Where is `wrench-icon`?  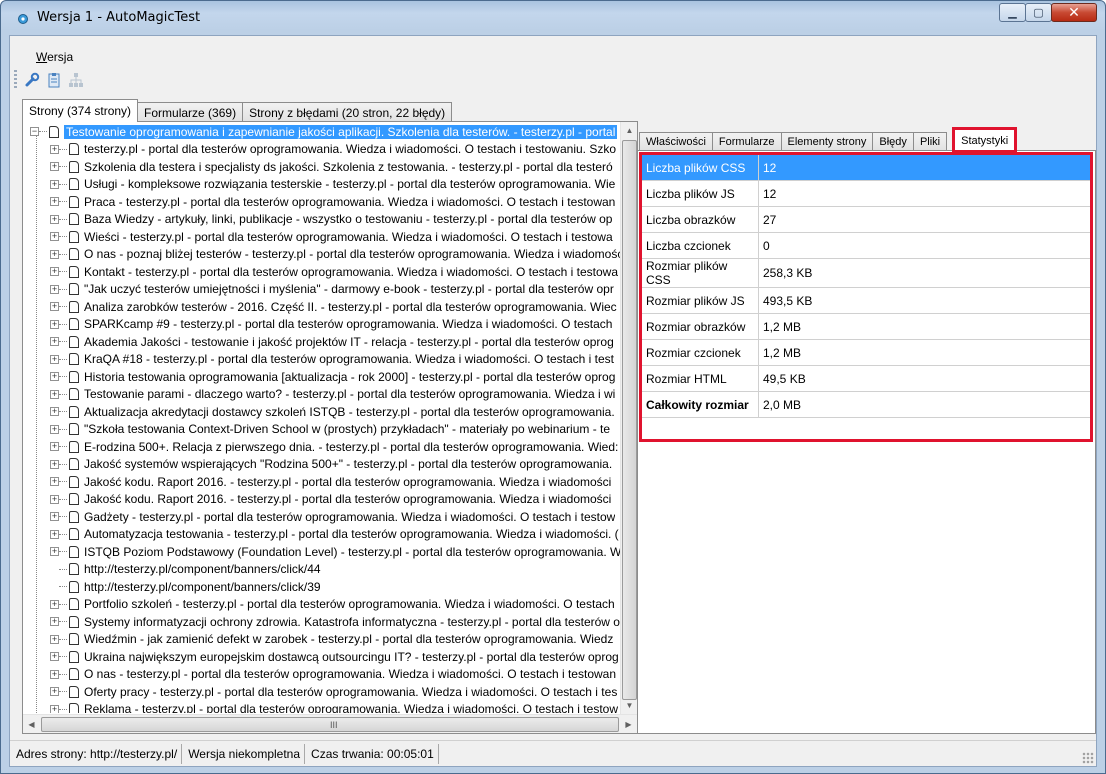 wrench-icon is located at coordinates (32, 80).